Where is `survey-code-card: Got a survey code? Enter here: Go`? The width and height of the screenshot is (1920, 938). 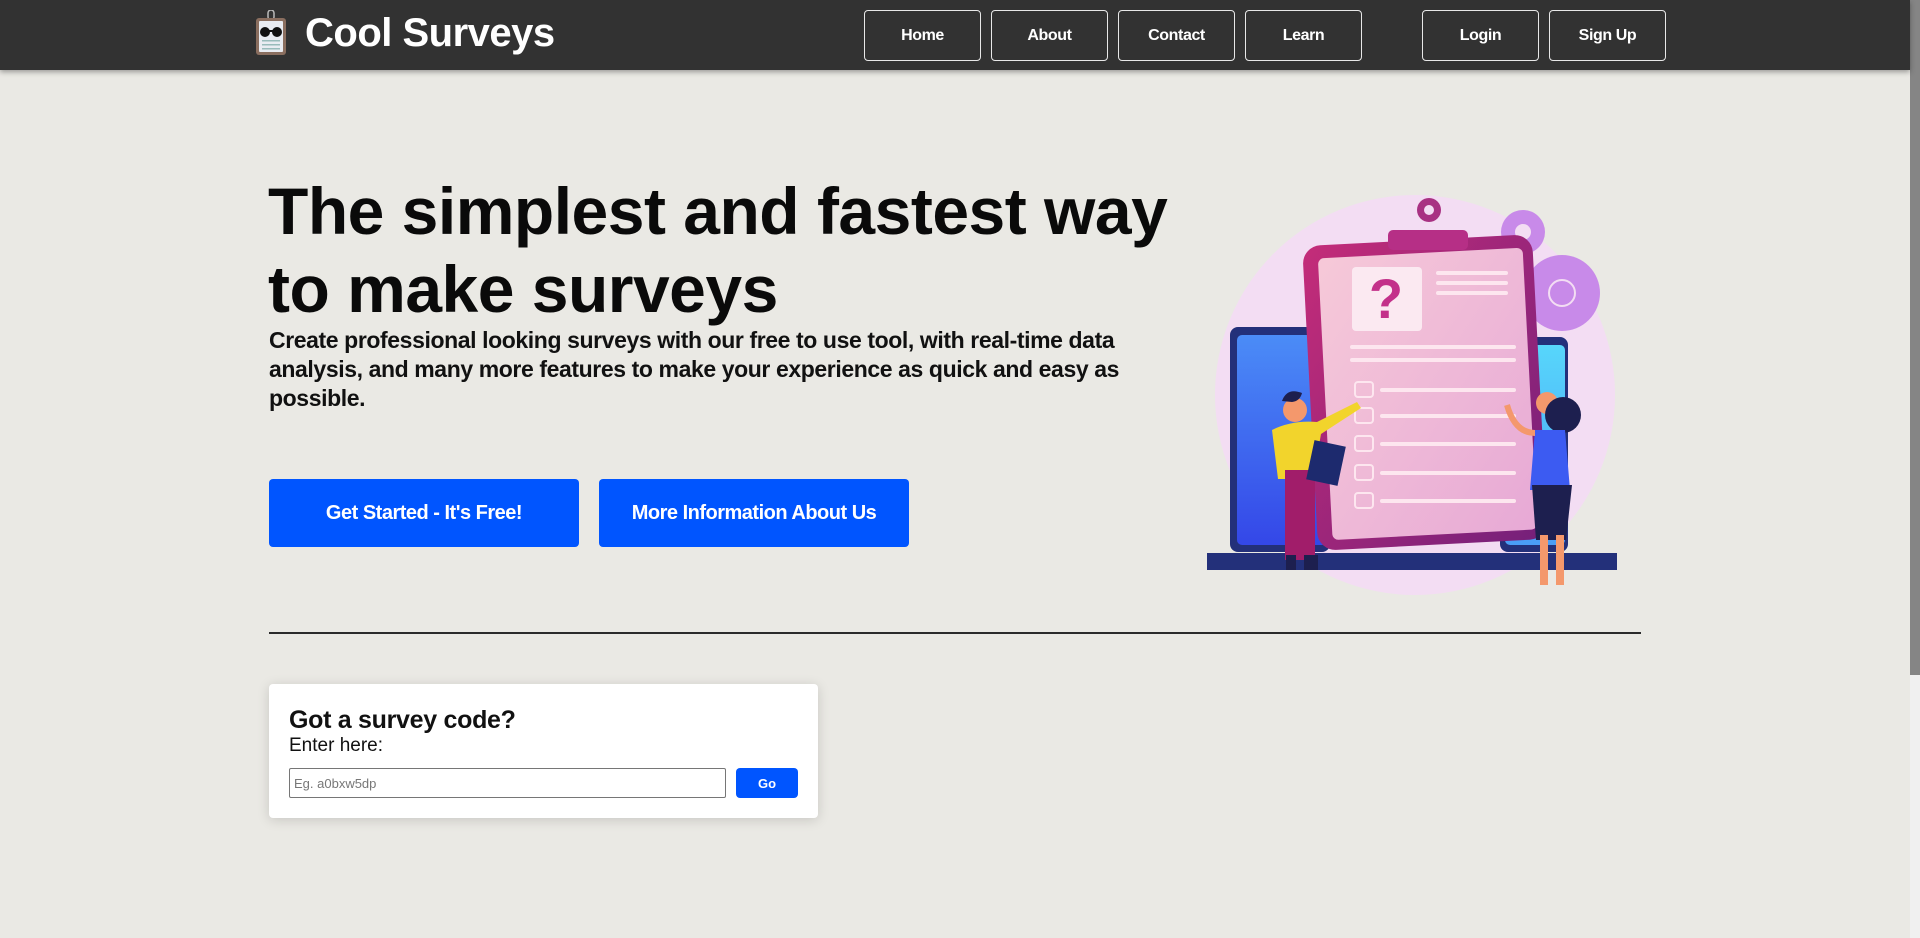
survey-code-card: Got a survey code? Enter here: Go is located at coordinates (543, 751).